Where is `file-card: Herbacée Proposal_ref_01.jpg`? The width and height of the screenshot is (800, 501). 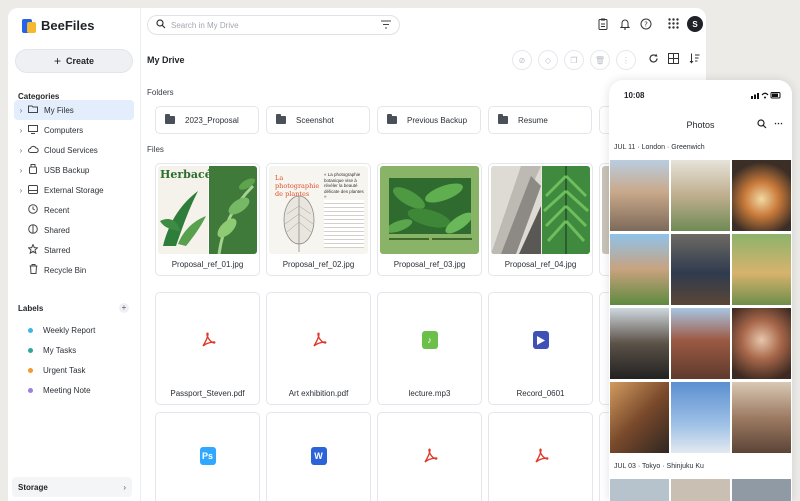
file-card: Herbacée Proposal_ref_01.jpg is located at coordinates (207, 219).